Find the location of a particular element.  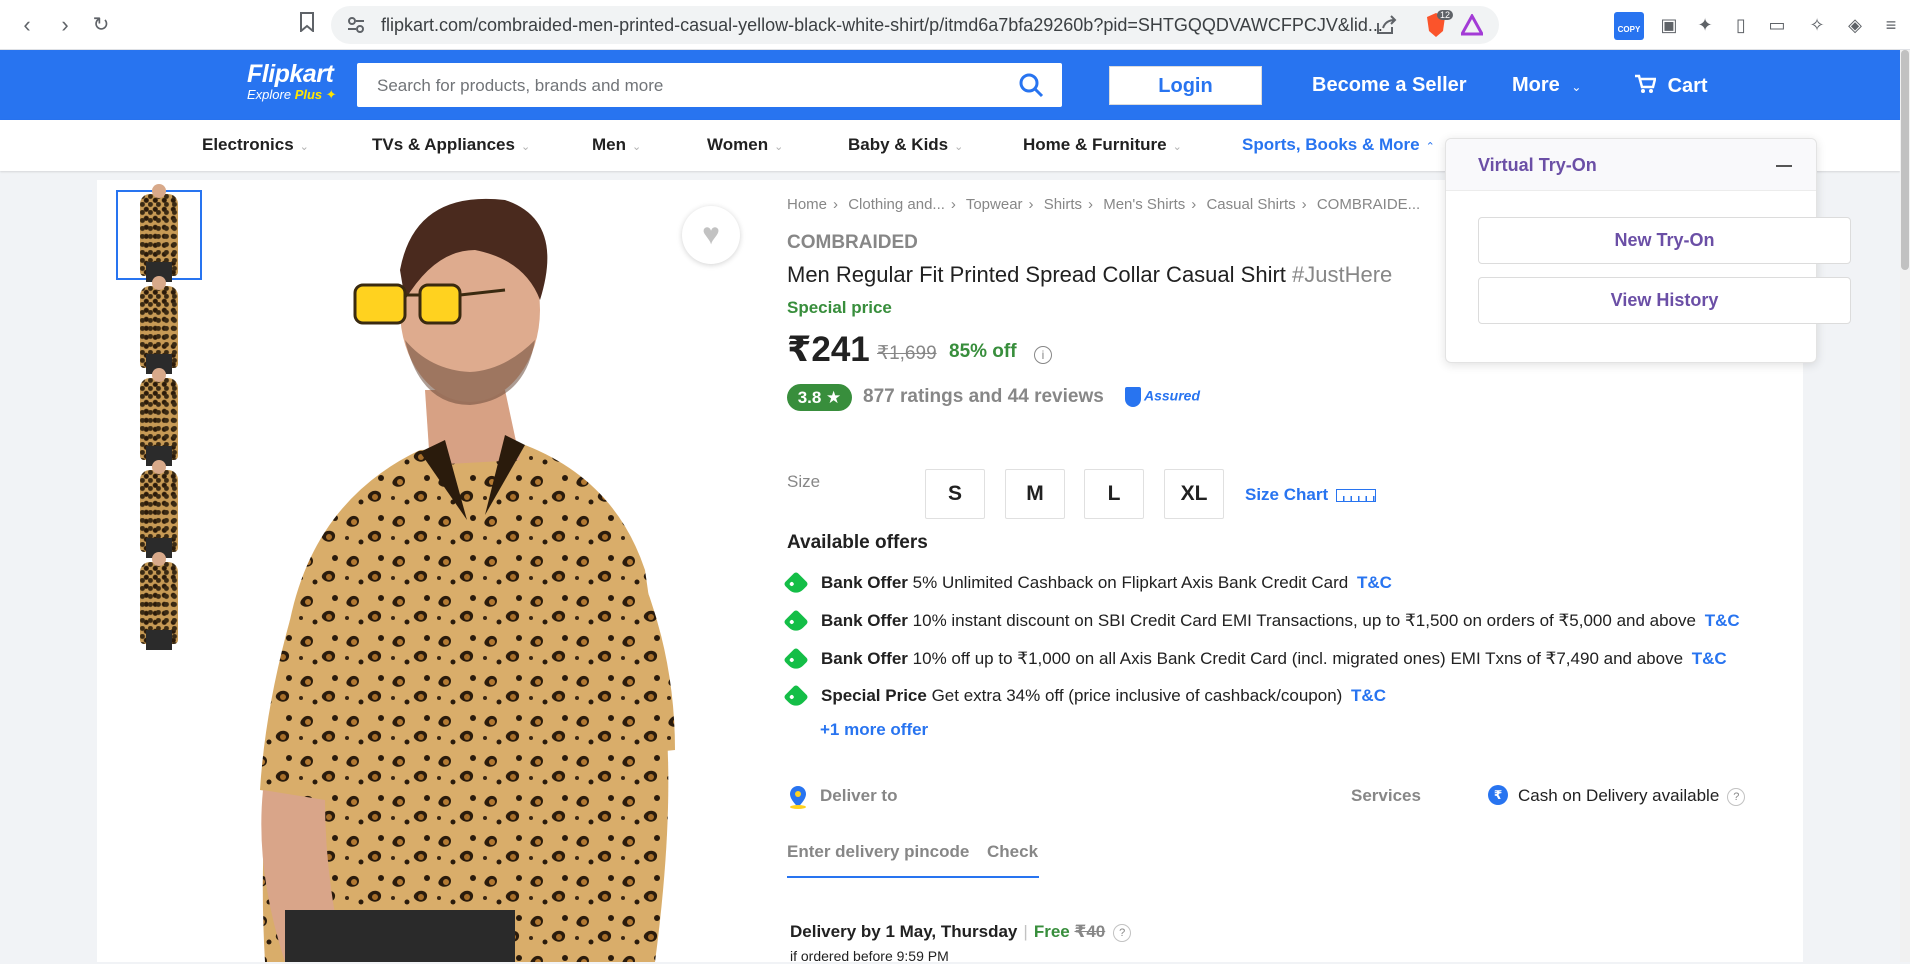

site-info-icon is located at coordinates (356, 27).